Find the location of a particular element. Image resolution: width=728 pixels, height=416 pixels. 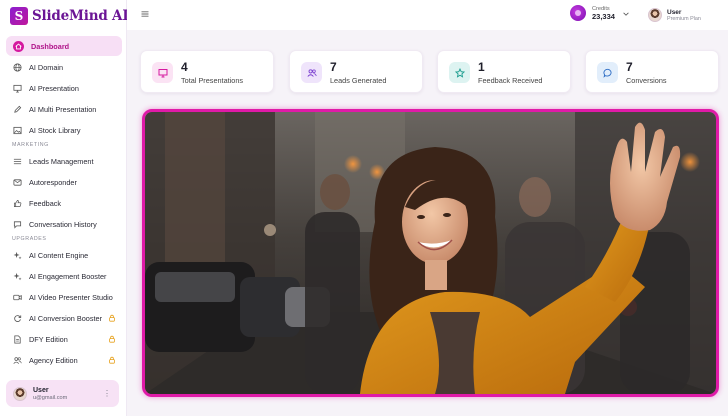

sidebar-item-label: AI Domain is located at coordinates (46, 67).